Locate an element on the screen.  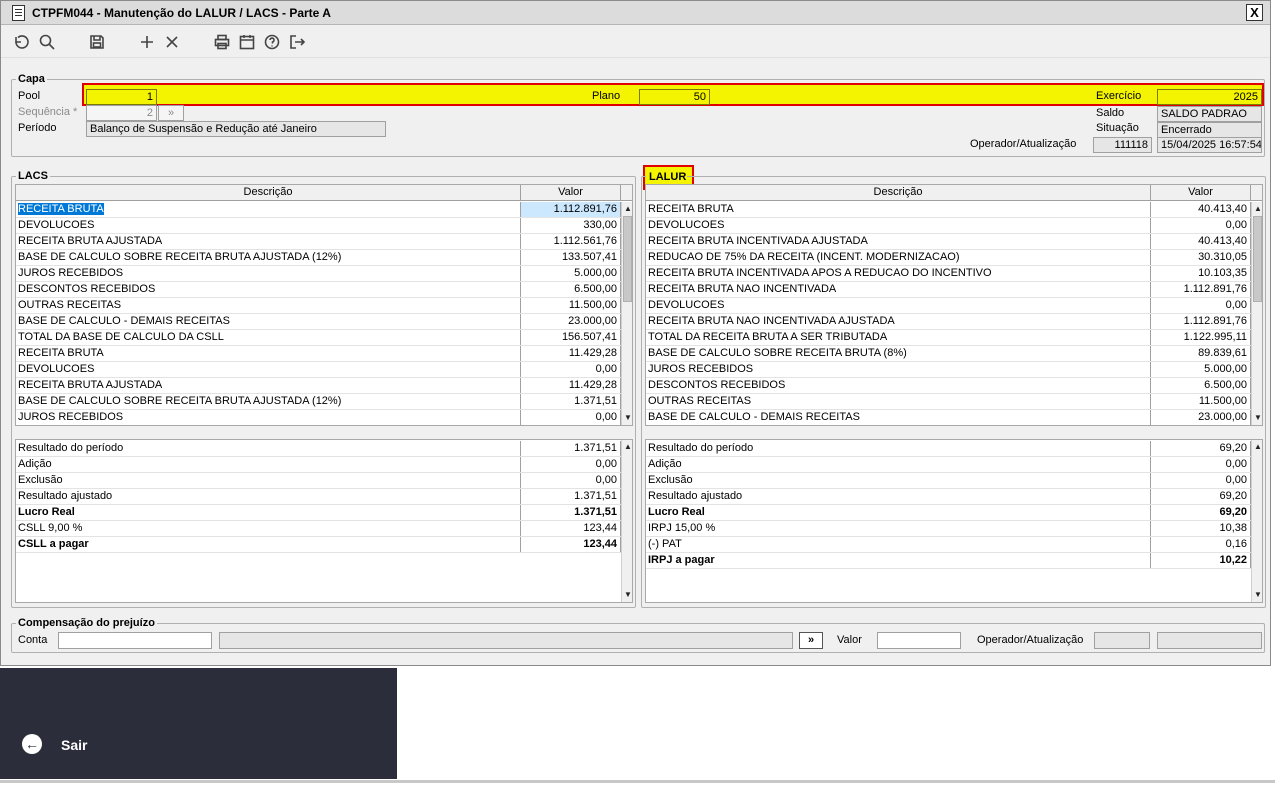
cell-descricao: OUTRAS RECEITAS is located at coordinates (898, 401).